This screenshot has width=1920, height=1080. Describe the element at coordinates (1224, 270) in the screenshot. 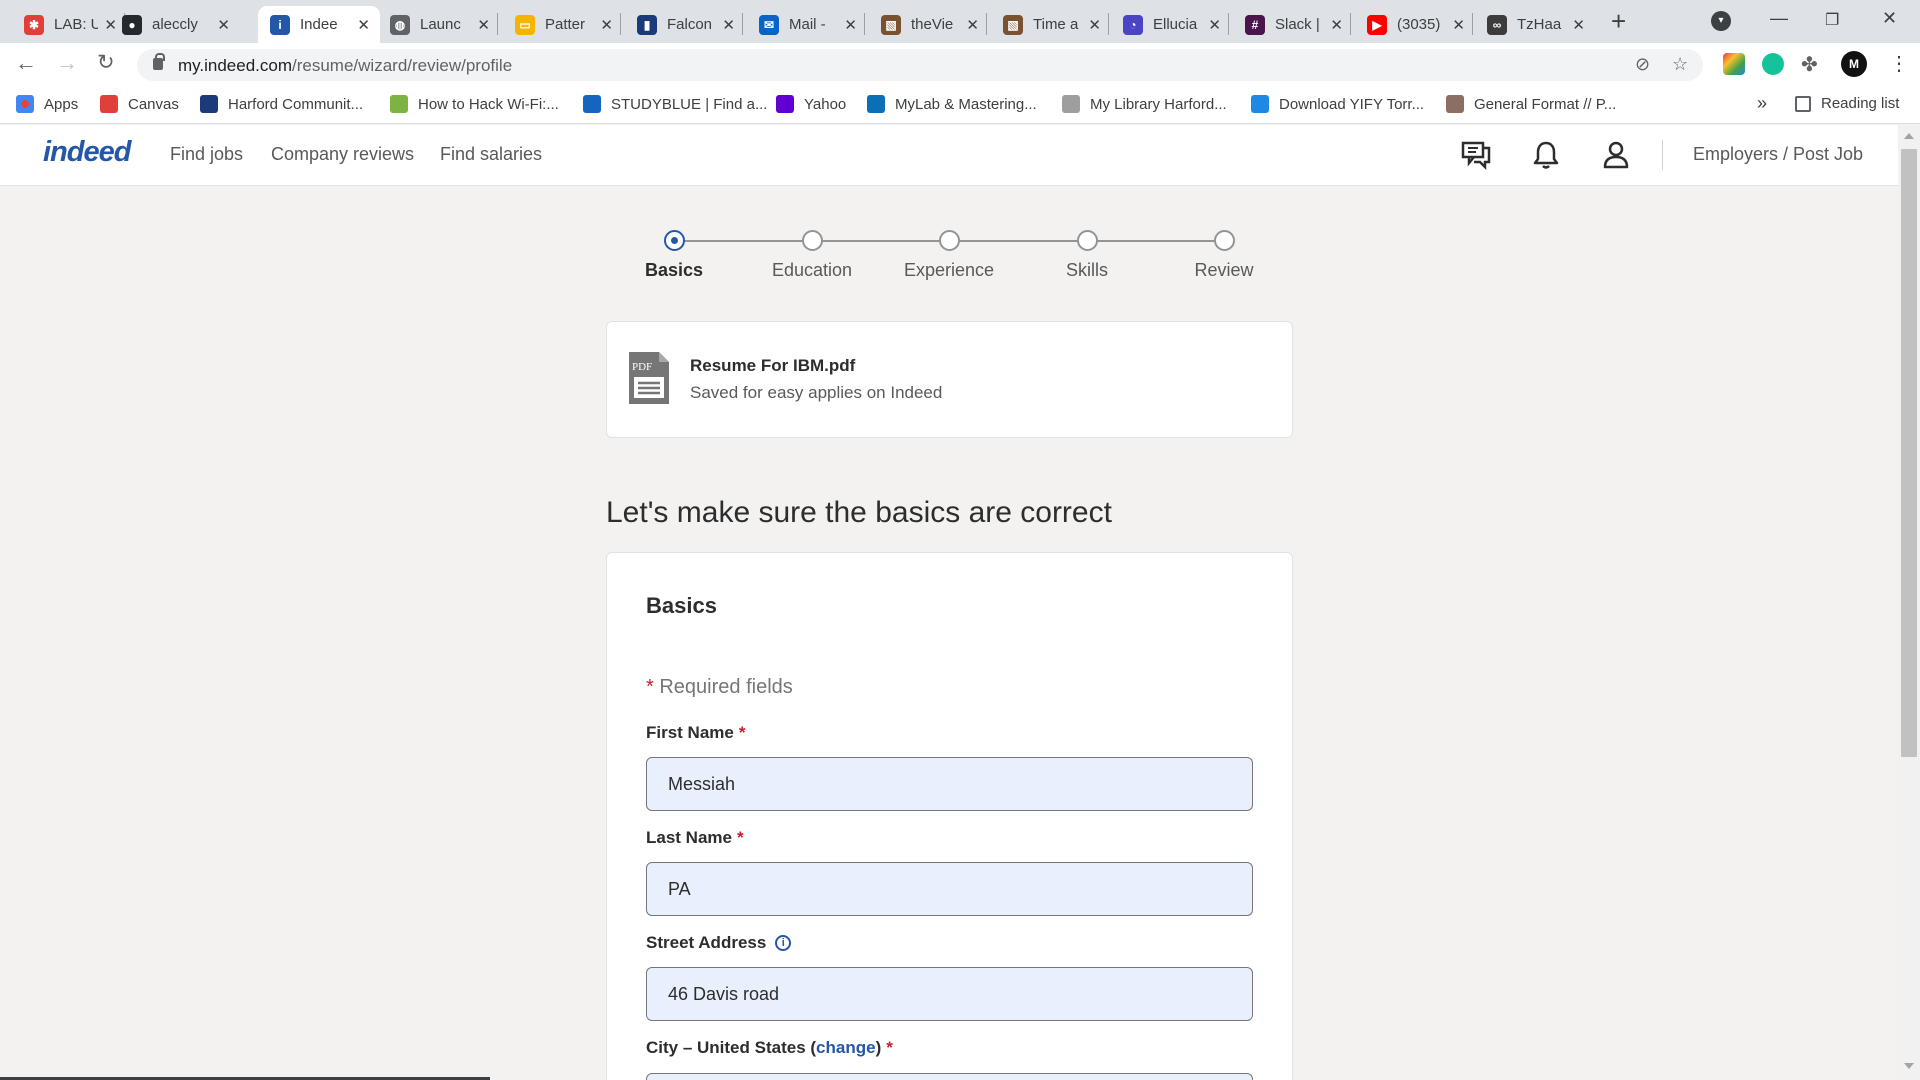

I see `step-label: Review` at that location.